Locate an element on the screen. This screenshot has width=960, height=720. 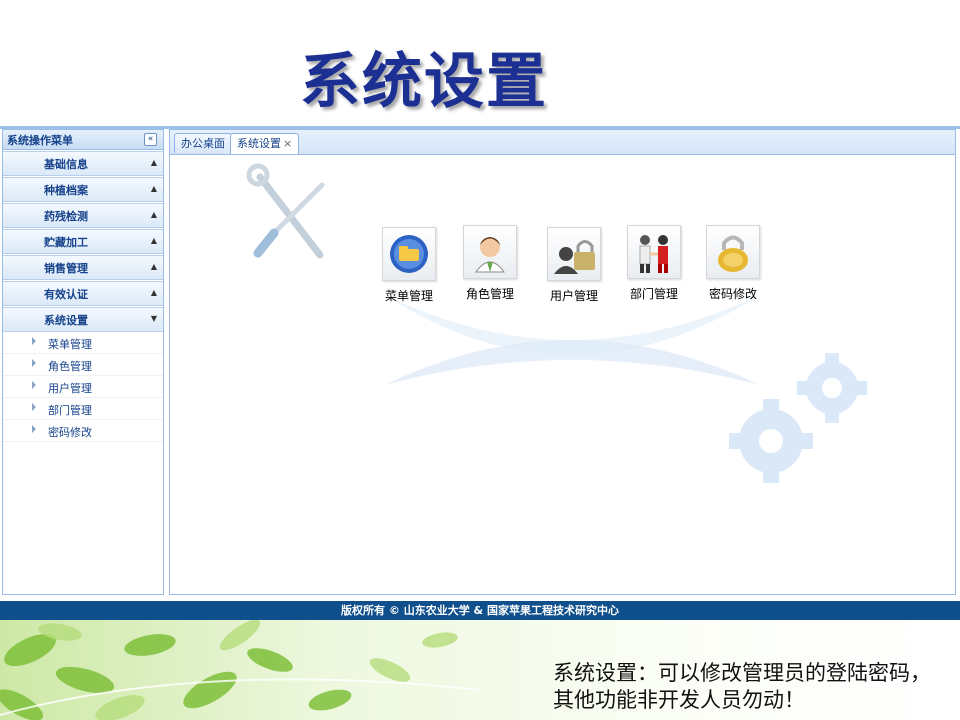
tab-label: 系统设置 is located at coordinates (259, 143).